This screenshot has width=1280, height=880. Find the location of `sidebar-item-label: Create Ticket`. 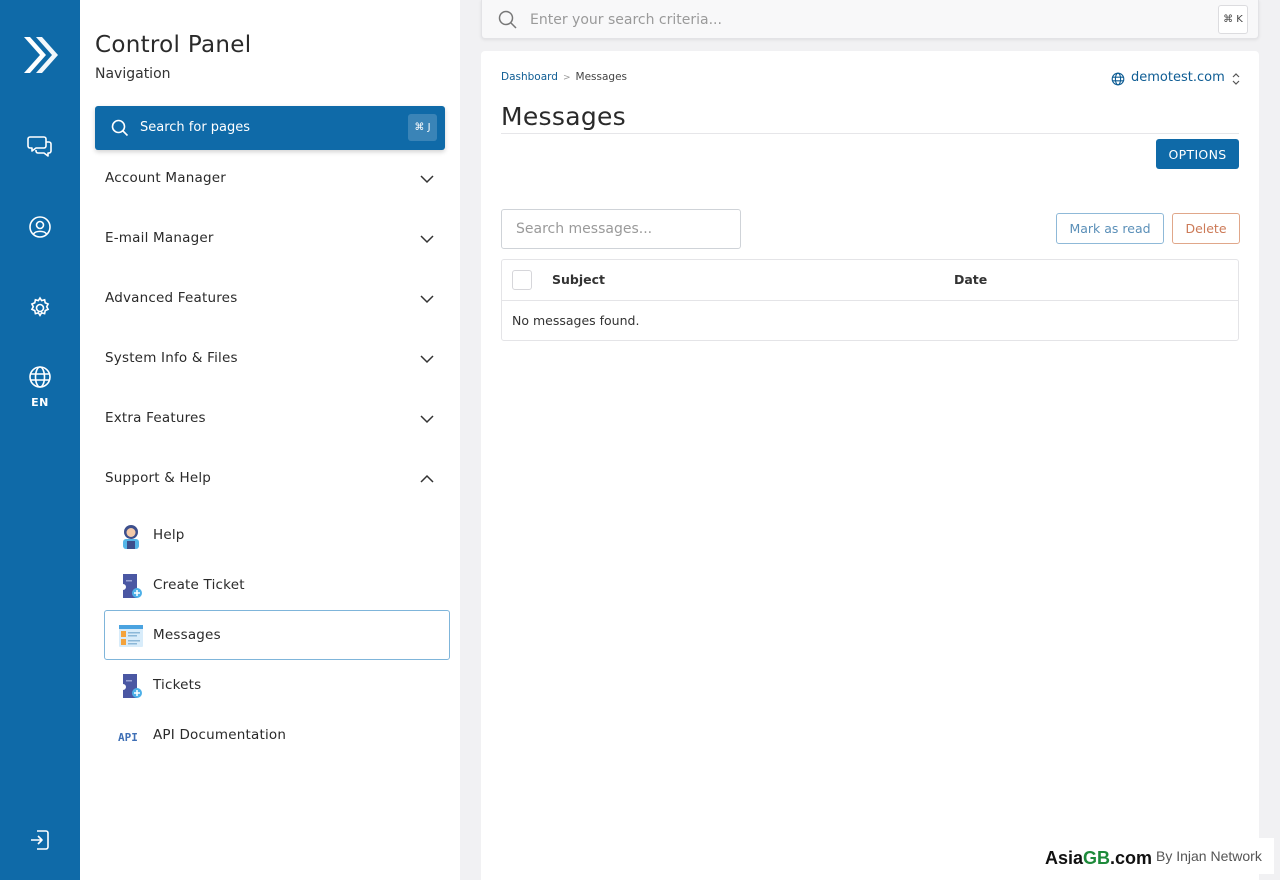

sidebar-item-label: Create Ticket is located at coordinates (199, 585).